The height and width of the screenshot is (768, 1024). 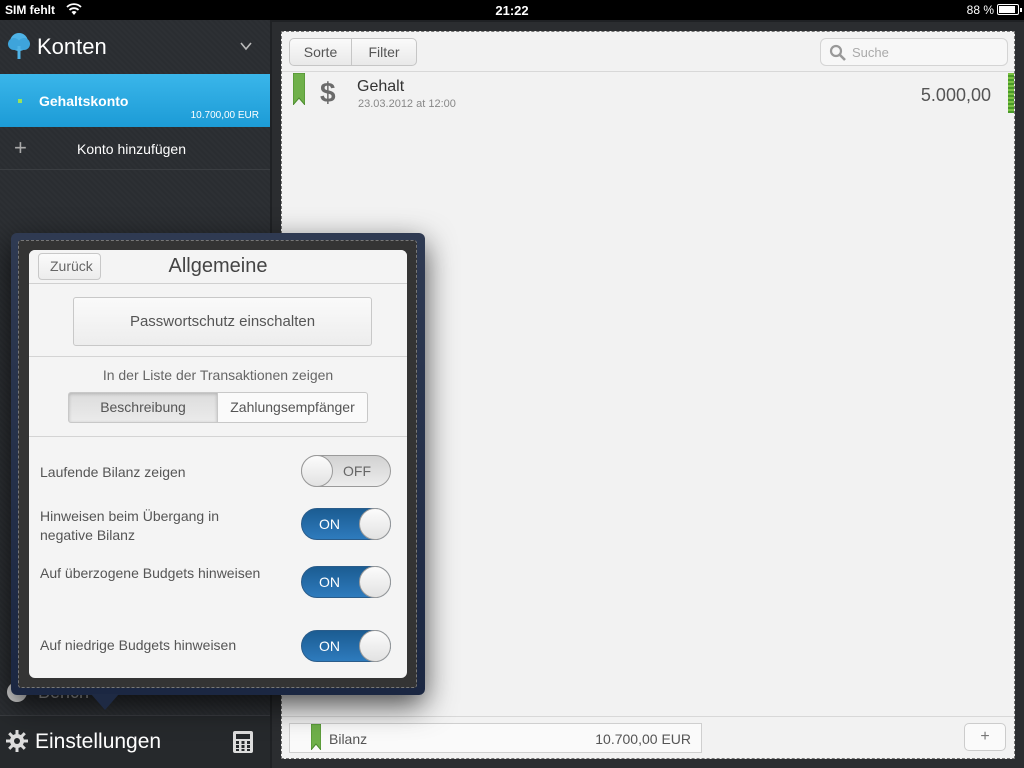 I want to click on setting-overdrawn-budgets: Auf überzogene Budgets hinweisen ON, so click(x=218, y=586).